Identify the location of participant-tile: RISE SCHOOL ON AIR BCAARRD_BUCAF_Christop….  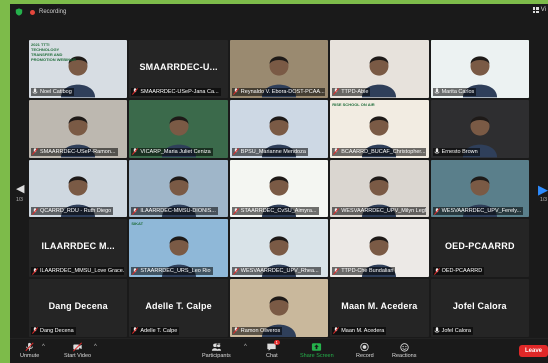
(379, 128).